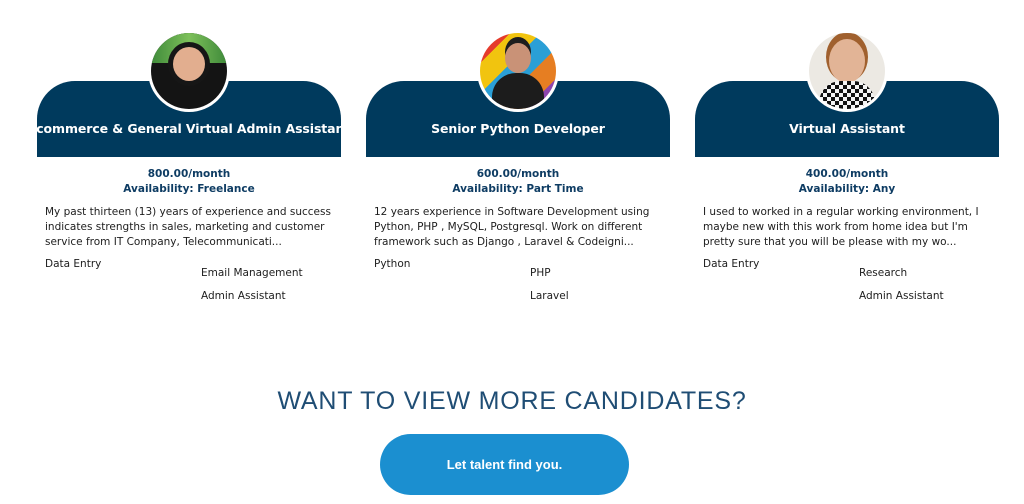 The width and height of the screenshot is (1024, 504). What do you see at coordinates (549, 296) in the screenshot?
I see `skill-tag: Laravel` at bounding box center [549, 296].